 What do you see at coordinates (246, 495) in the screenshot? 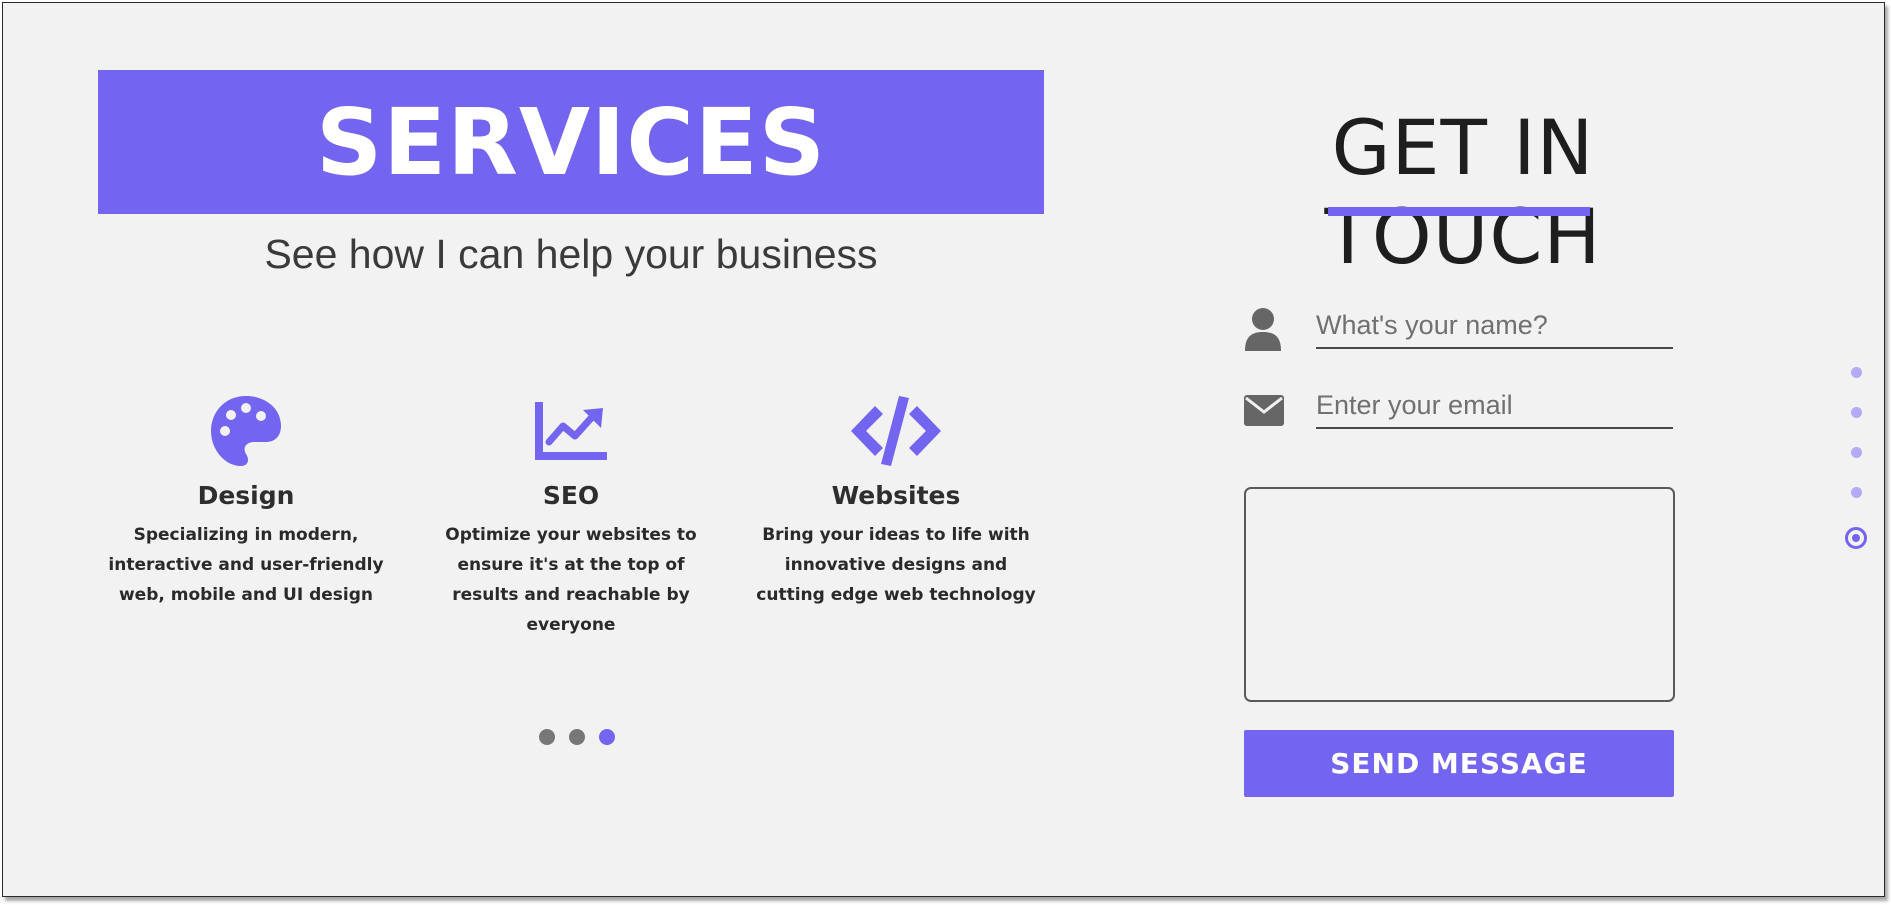
I see `service-name: Design` at bounding box center [246, 495].